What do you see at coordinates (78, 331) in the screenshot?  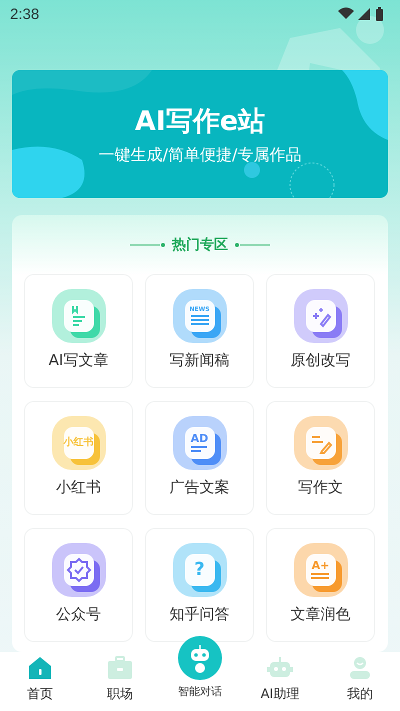 I see `feature-tile: AI写文章` at bounding box center [78, 331].